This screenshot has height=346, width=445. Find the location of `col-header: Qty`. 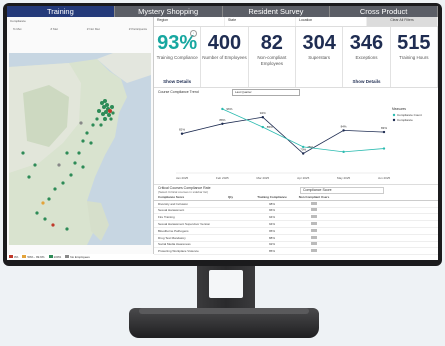

col-header: Qty is located at coordinates (240, 197).